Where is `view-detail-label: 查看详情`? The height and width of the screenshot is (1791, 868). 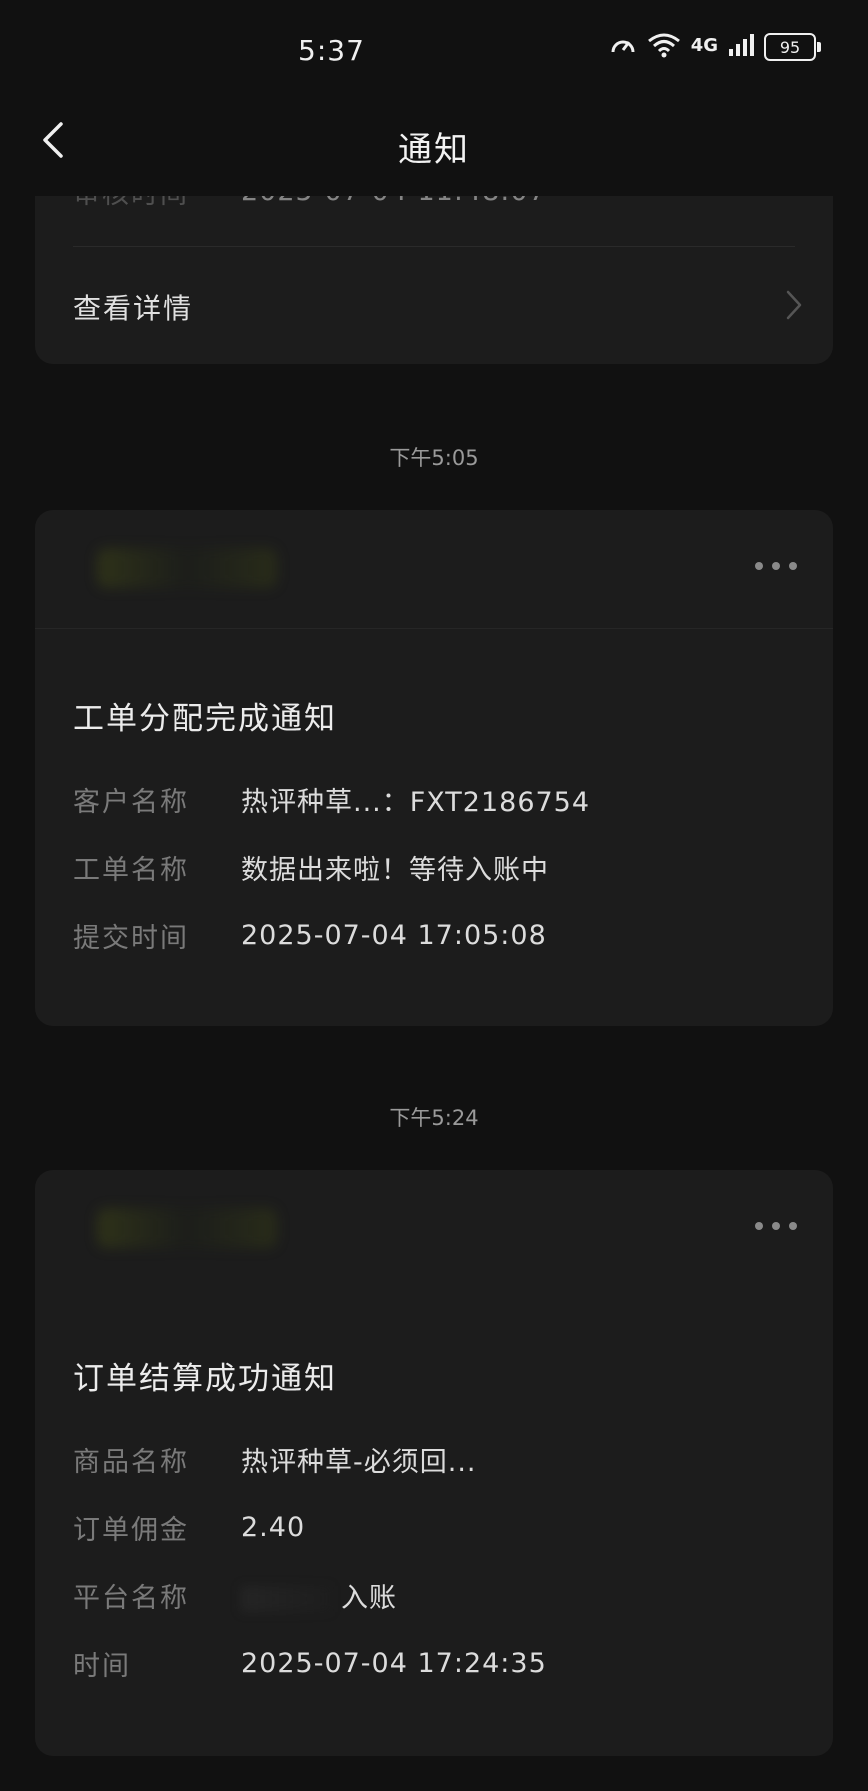 view-detail-label: 查看详情 is located at coordinates (133, 308).